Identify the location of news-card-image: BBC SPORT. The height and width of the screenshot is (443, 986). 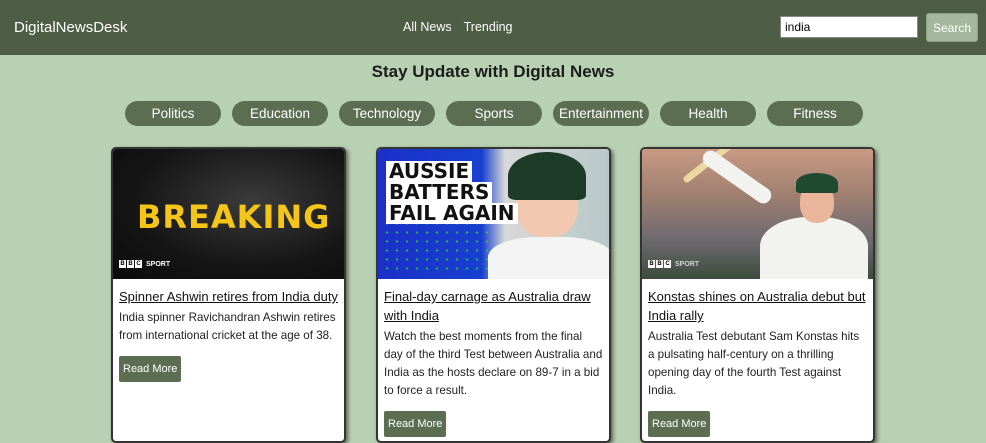
(757, 214).